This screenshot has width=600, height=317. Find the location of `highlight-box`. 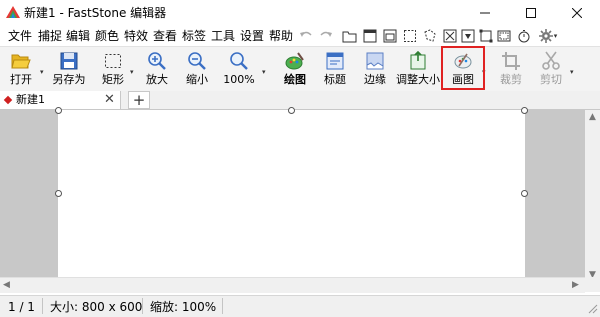

highlight-box is located at coordinates (463, 68).